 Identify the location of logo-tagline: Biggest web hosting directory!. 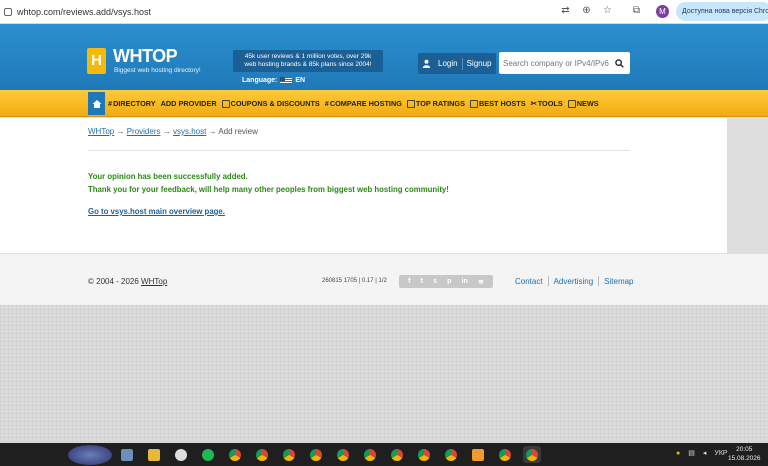
(157, 70).